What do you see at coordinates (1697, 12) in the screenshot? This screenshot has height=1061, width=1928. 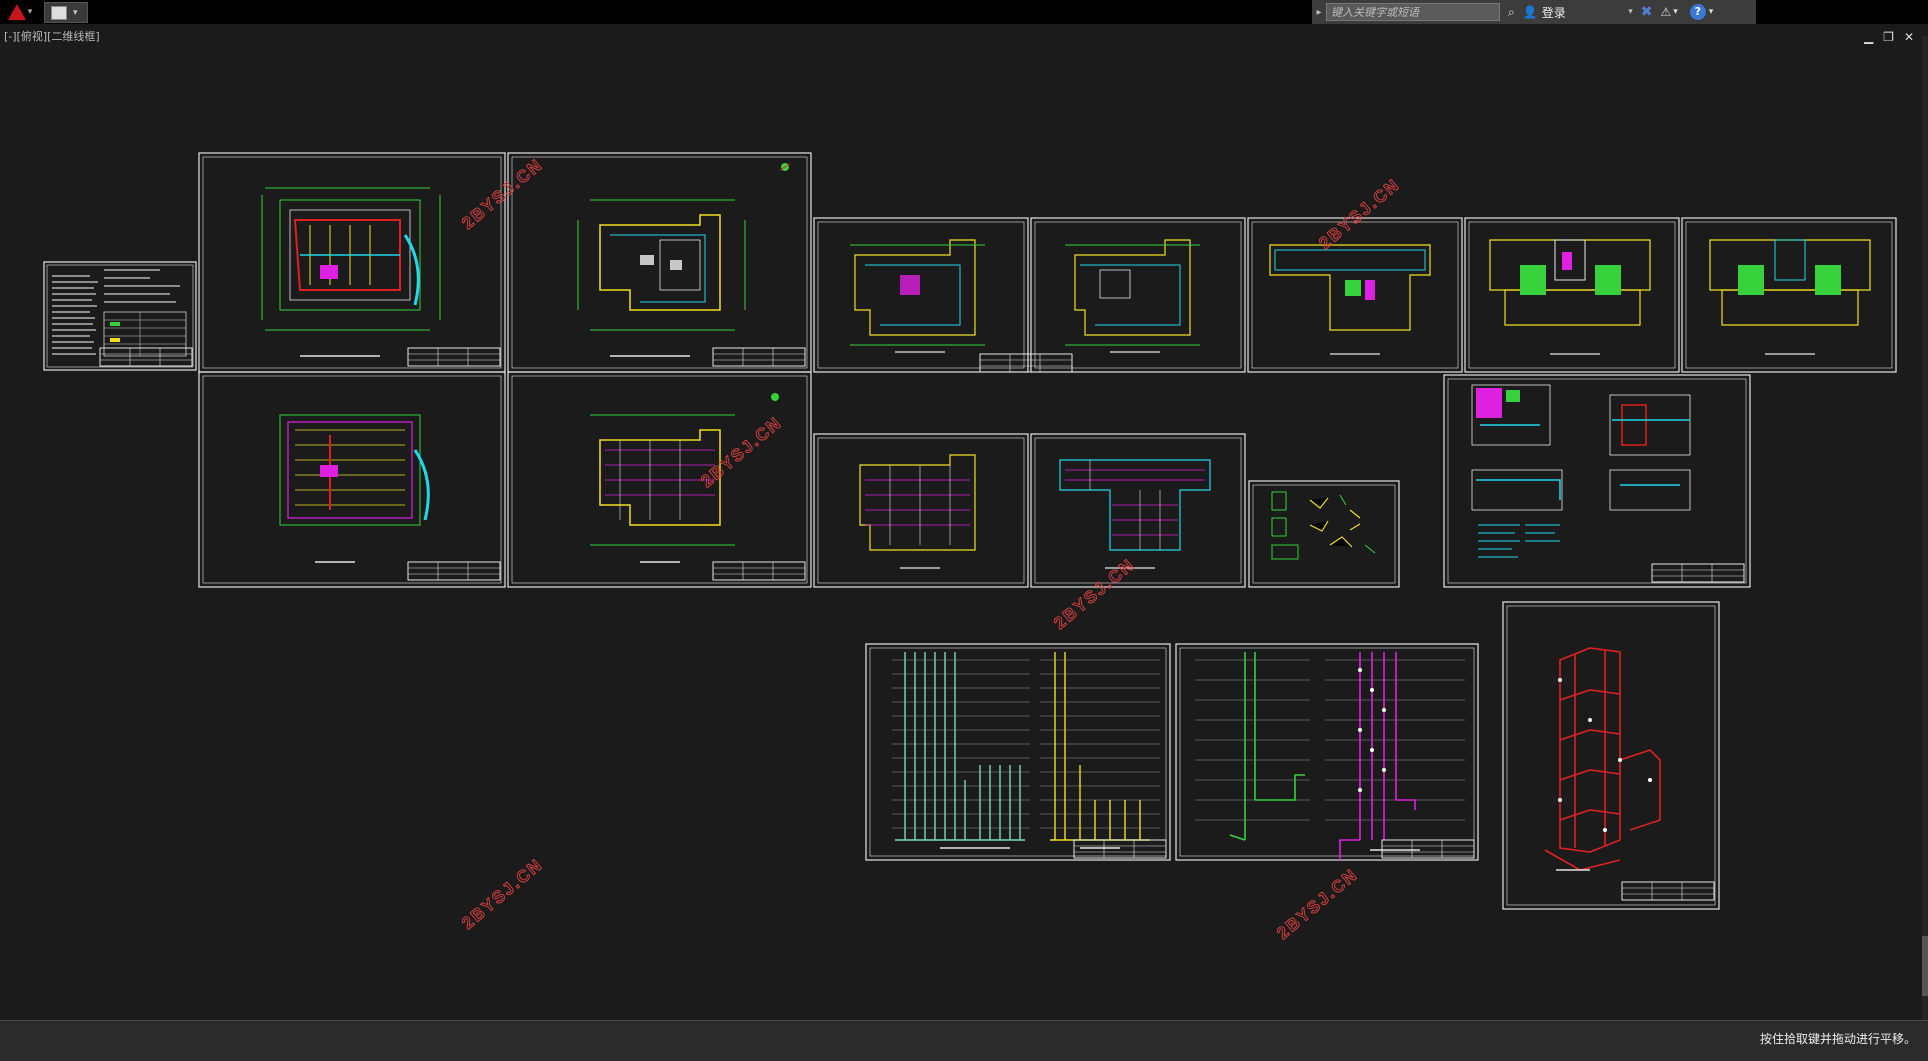 I see `help-icon: ?` at bounding box center [1697, 12].